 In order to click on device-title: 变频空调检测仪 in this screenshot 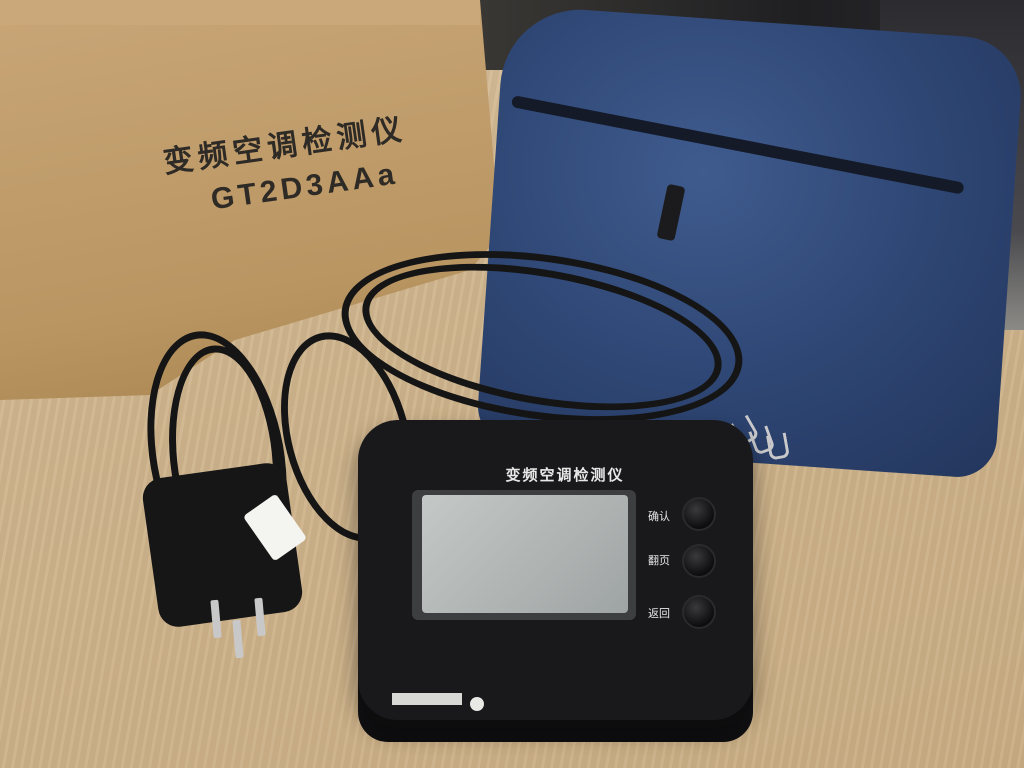, I will do `click(565, 475)`.